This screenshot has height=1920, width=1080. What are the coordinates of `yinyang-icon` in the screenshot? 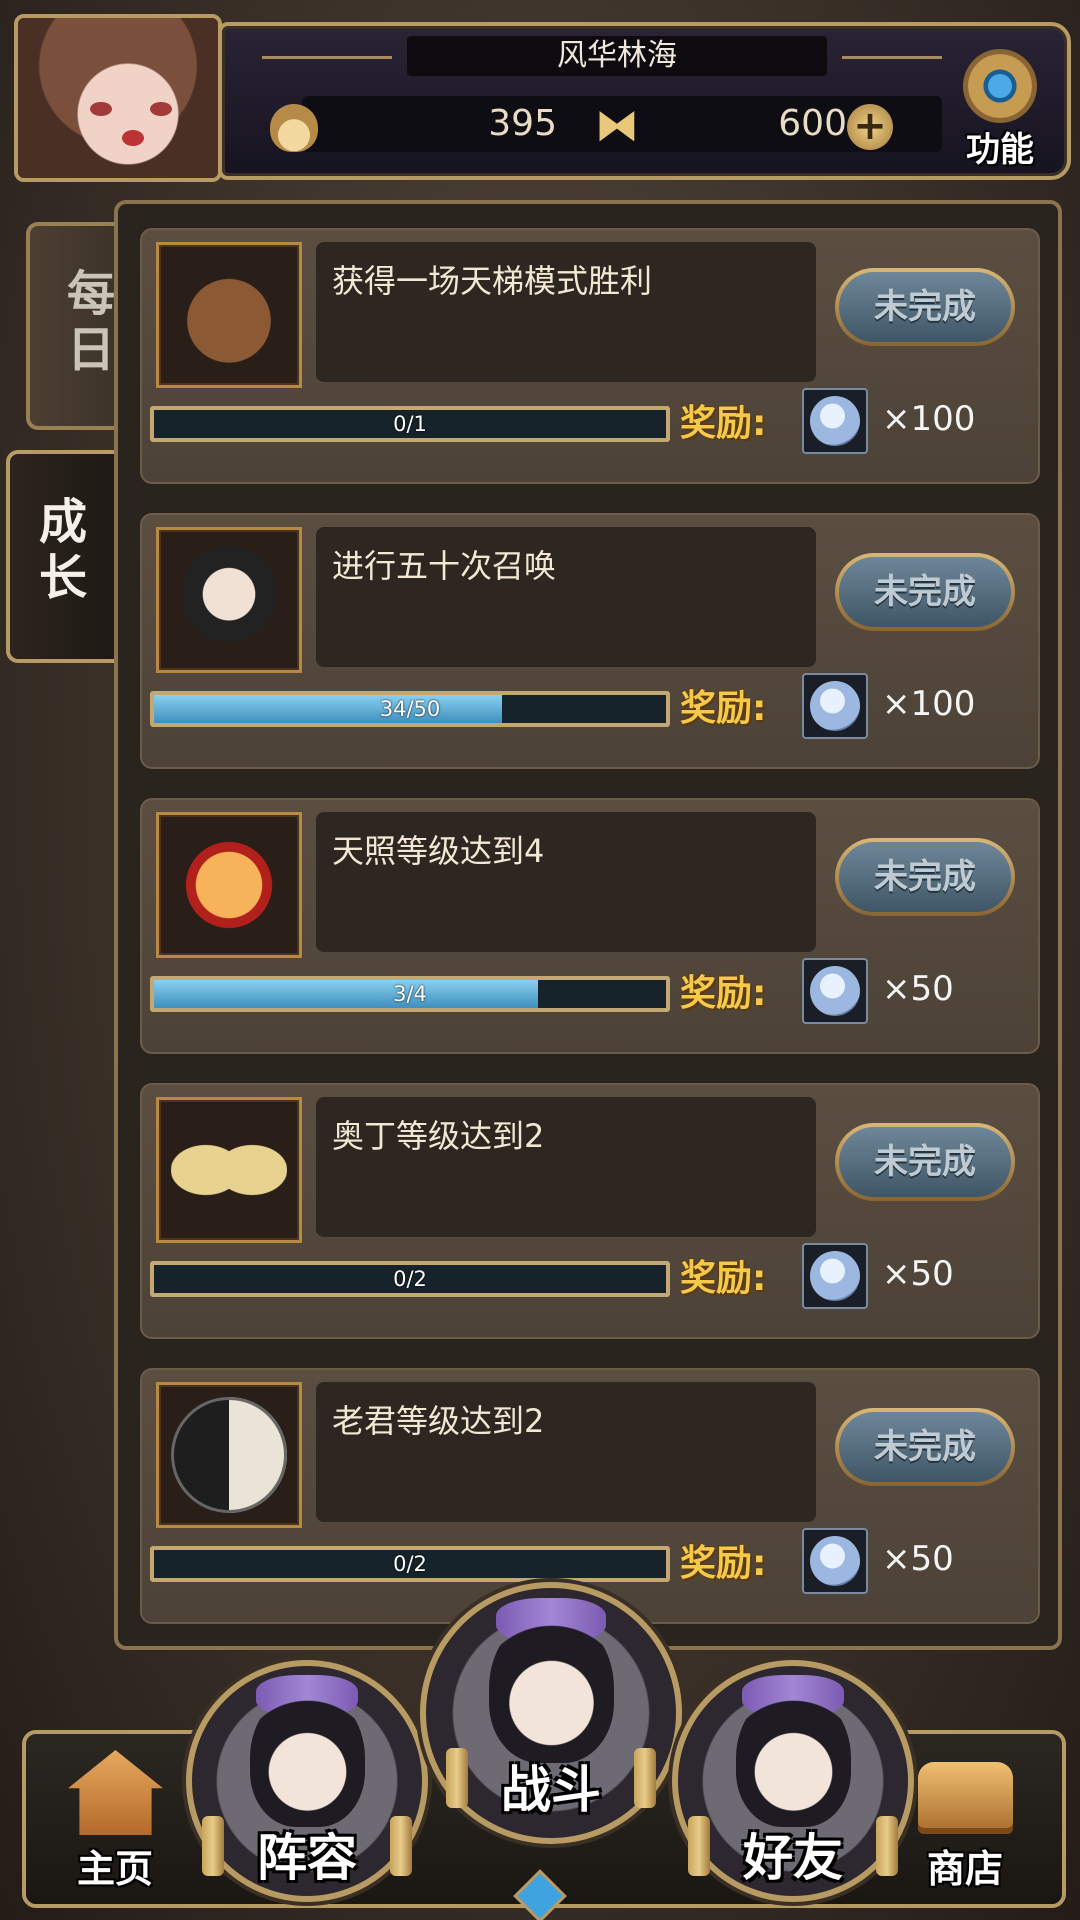 It's located at (229, 1455).